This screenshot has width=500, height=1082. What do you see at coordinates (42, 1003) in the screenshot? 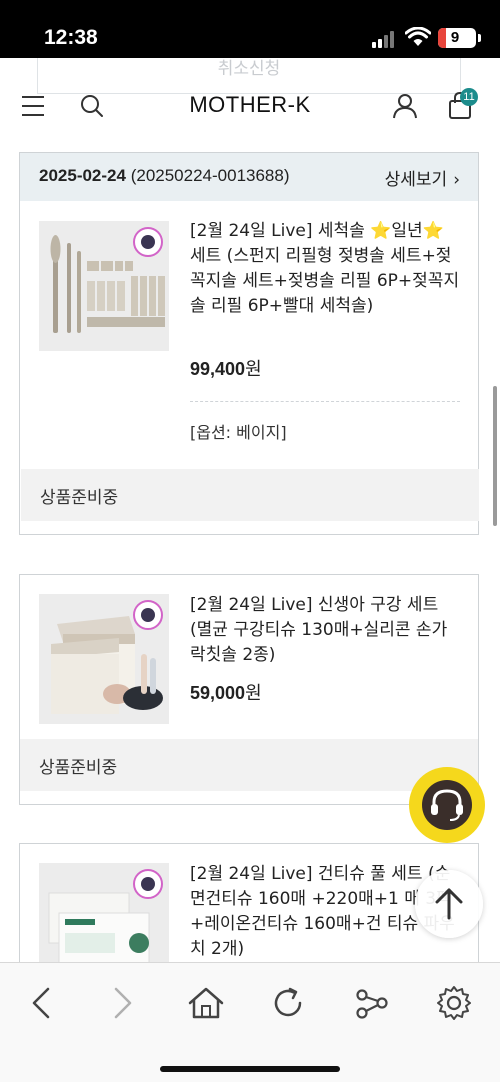
I see `back-icon` at bounding box center [42, 1003].